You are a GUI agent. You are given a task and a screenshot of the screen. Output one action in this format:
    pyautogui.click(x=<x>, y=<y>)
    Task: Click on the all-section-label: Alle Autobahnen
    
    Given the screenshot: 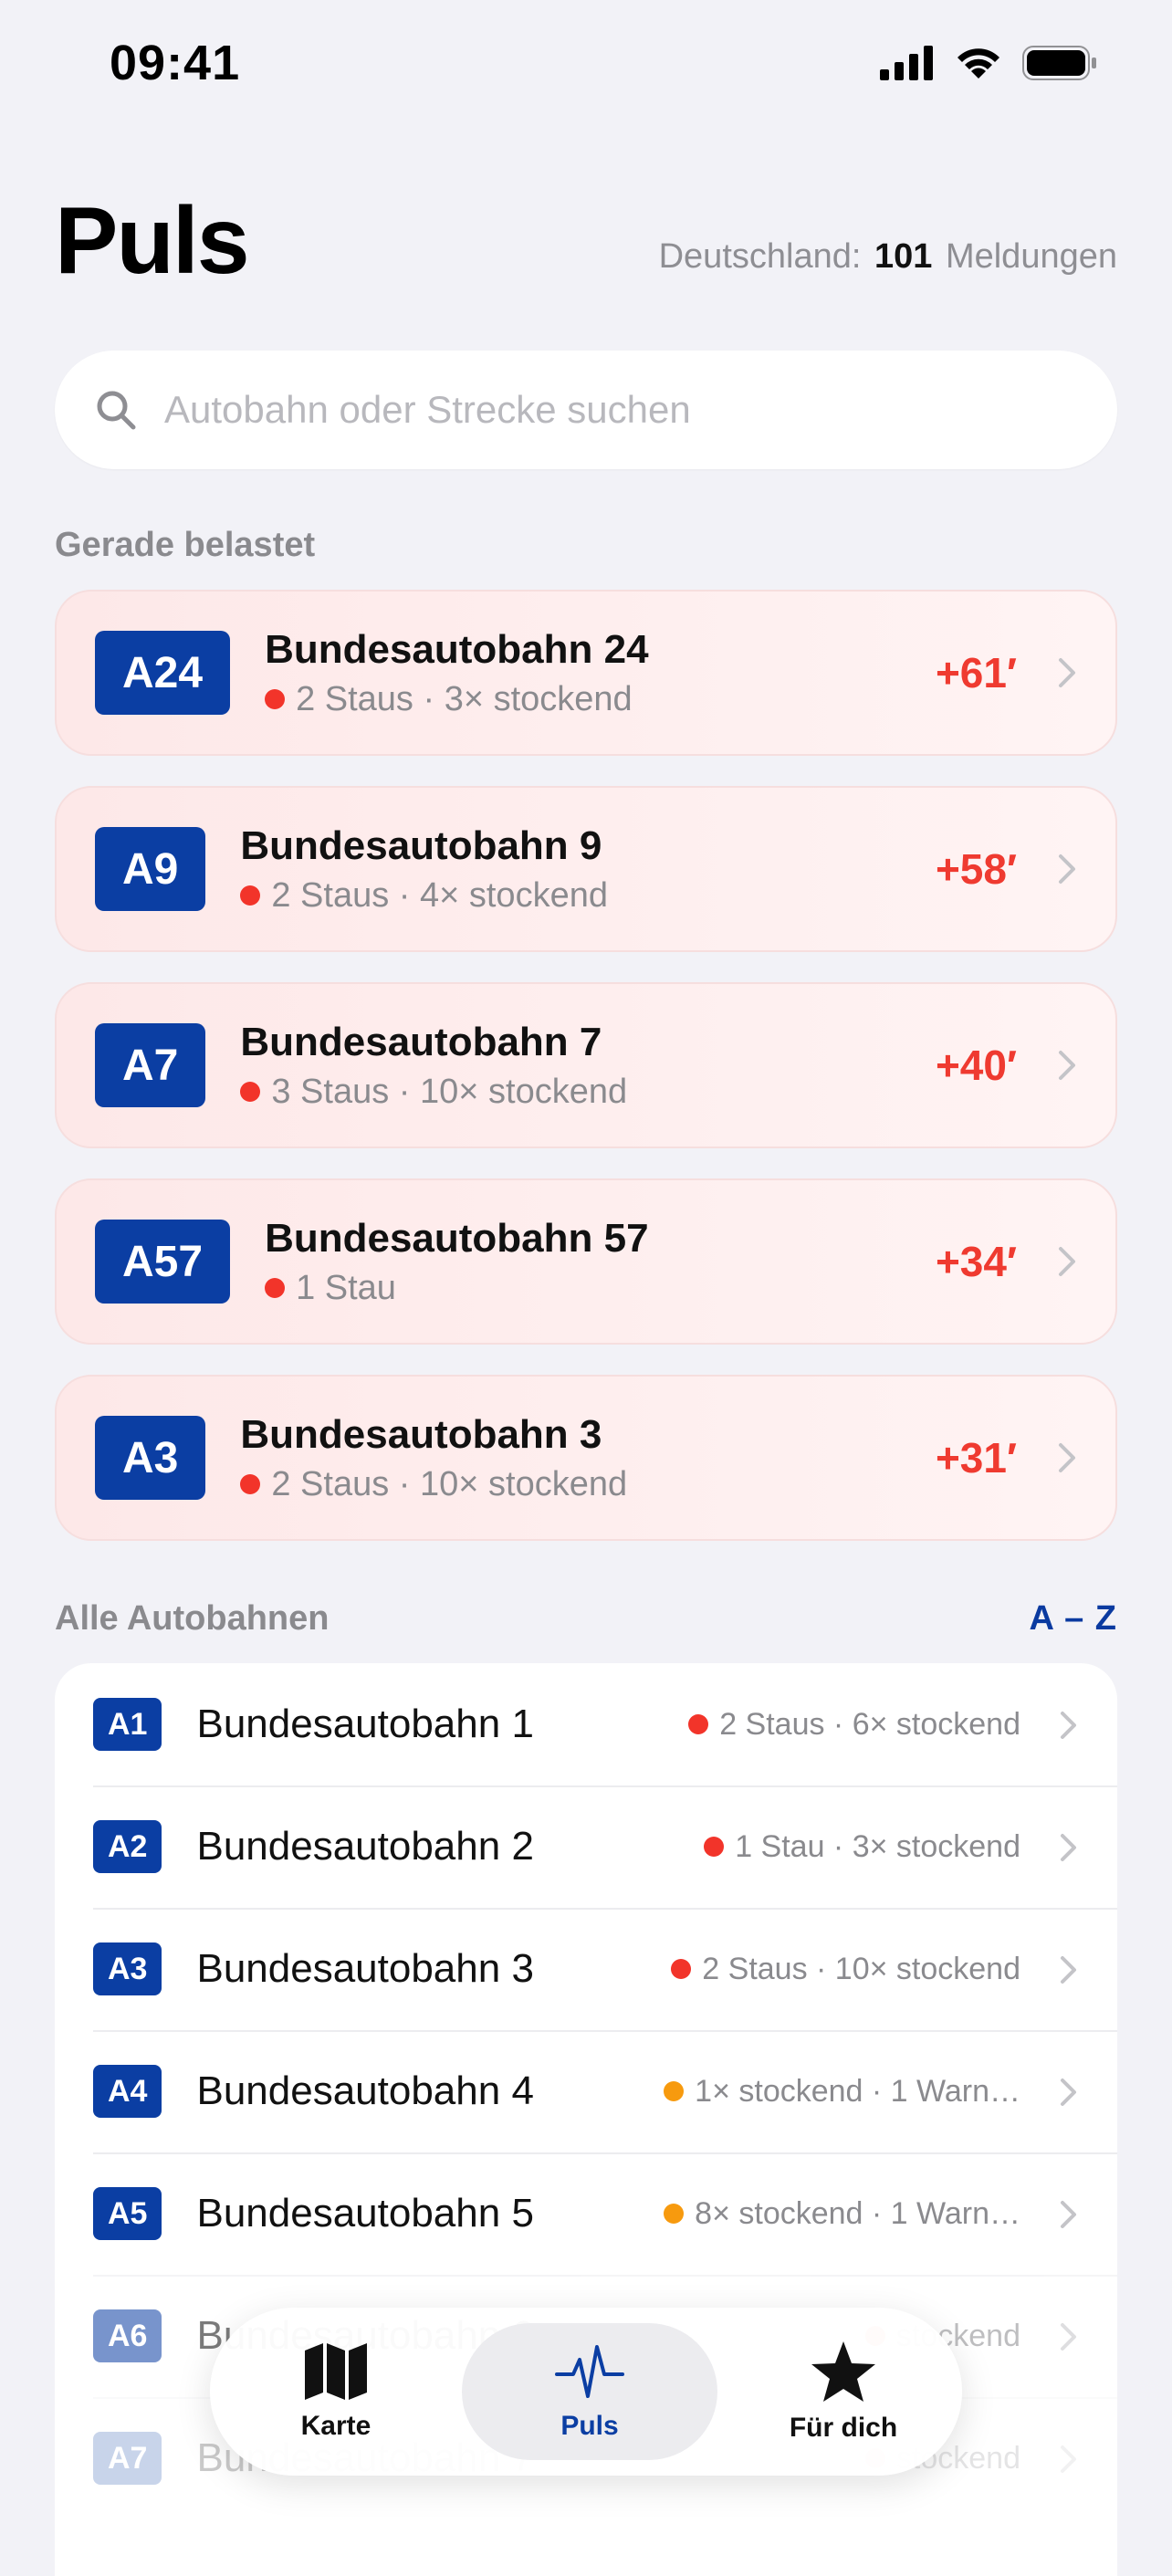 What is the action you would take?
    pyautogui.click(x=193, y=1619)
    